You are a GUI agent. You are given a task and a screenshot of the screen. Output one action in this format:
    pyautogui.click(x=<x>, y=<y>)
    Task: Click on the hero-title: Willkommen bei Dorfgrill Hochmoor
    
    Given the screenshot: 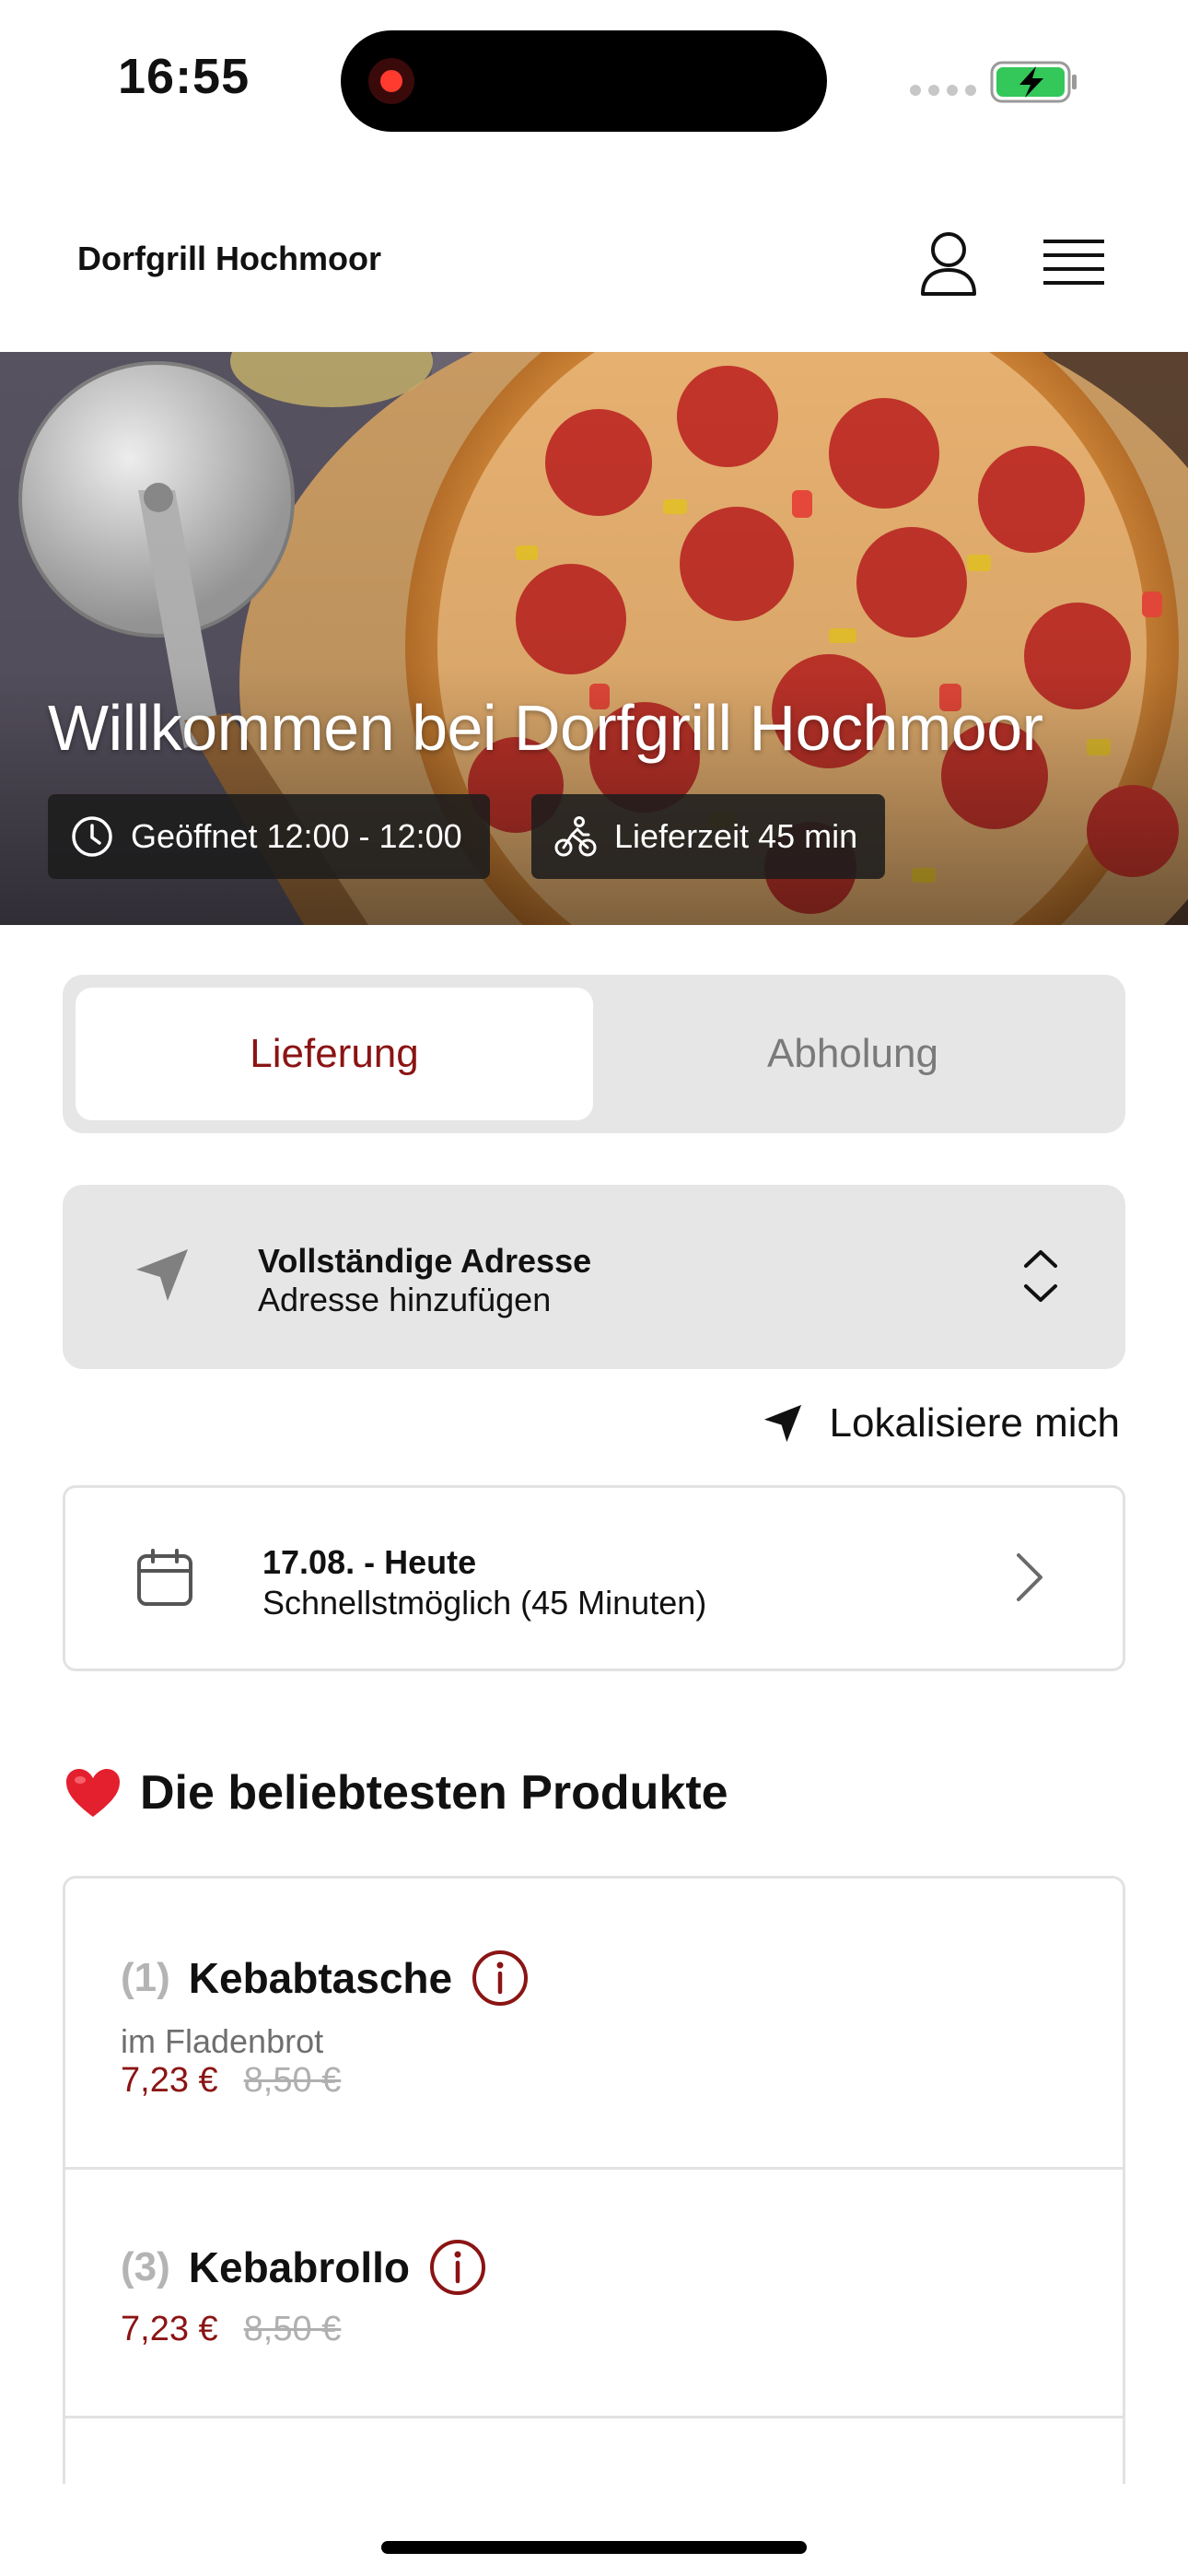 What is the action you would take?
    pyautogui.click(x=545, y=728)
    